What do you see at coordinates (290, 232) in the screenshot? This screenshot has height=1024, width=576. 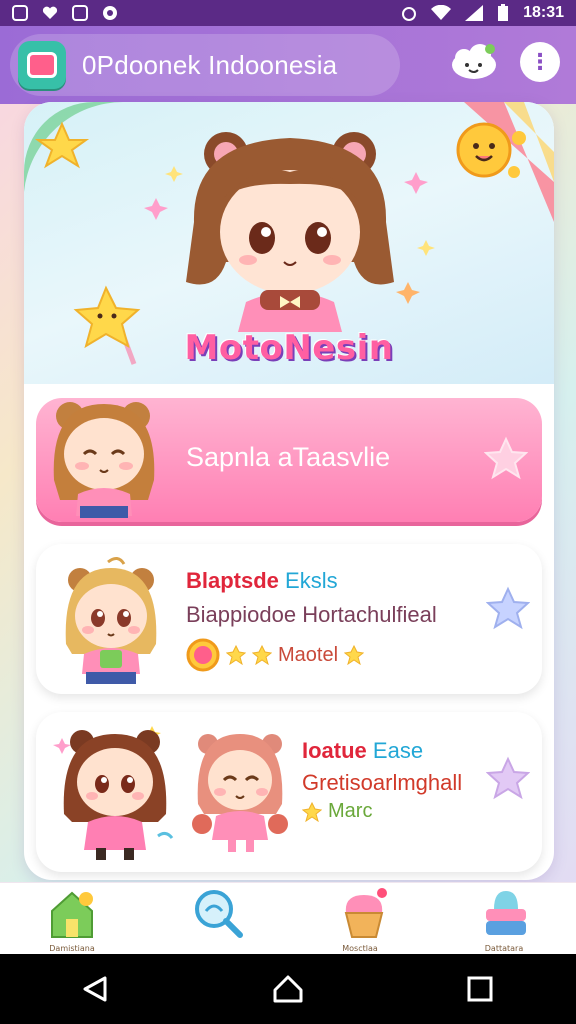 I see `hero-character` at bounding box center [290, 232].